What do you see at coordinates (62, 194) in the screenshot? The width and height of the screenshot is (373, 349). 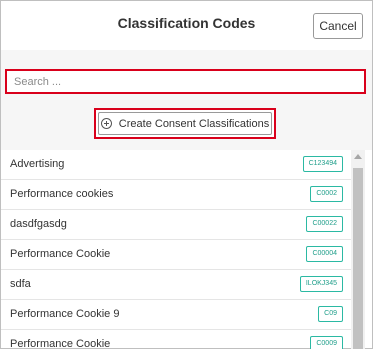 I see `item-name: Performance cookies` at bounding box center [62, 194].